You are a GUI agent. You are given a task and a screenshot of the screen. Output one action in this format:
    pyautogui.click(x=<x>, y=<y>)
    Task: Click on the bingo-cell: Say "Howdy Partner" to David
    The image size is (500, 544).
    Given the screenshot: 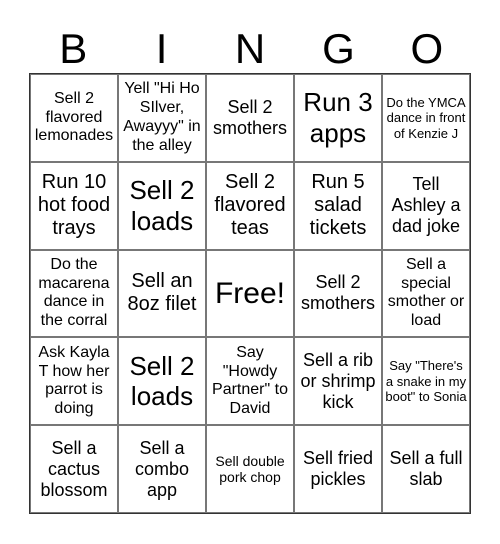 What is the action you would take?
    pyautogui.click(x=250, y=381)
    